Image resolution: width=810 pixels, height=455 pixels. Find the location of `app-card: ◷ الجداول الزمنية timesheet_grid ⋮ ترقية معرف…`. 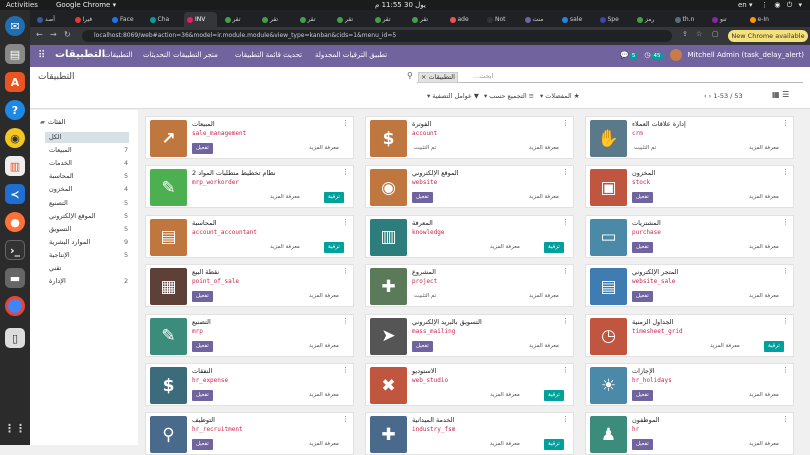

app-card: ◷ الجداول الزمنية timesheet_grid ⋮ ترقية معرف… is located at coordinates (689, 335).